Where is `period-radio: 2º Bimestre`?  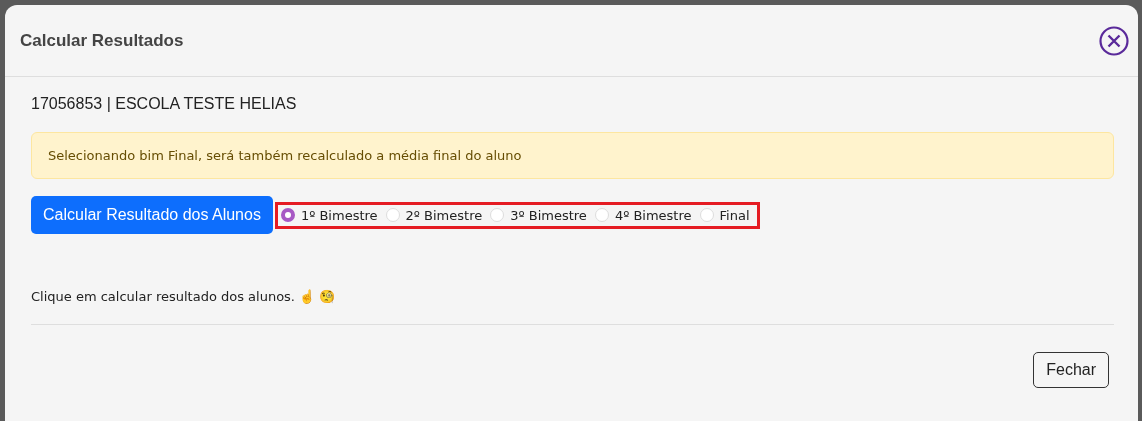
period-radio: 2º Bimestre is located at coordinates (434, 215).